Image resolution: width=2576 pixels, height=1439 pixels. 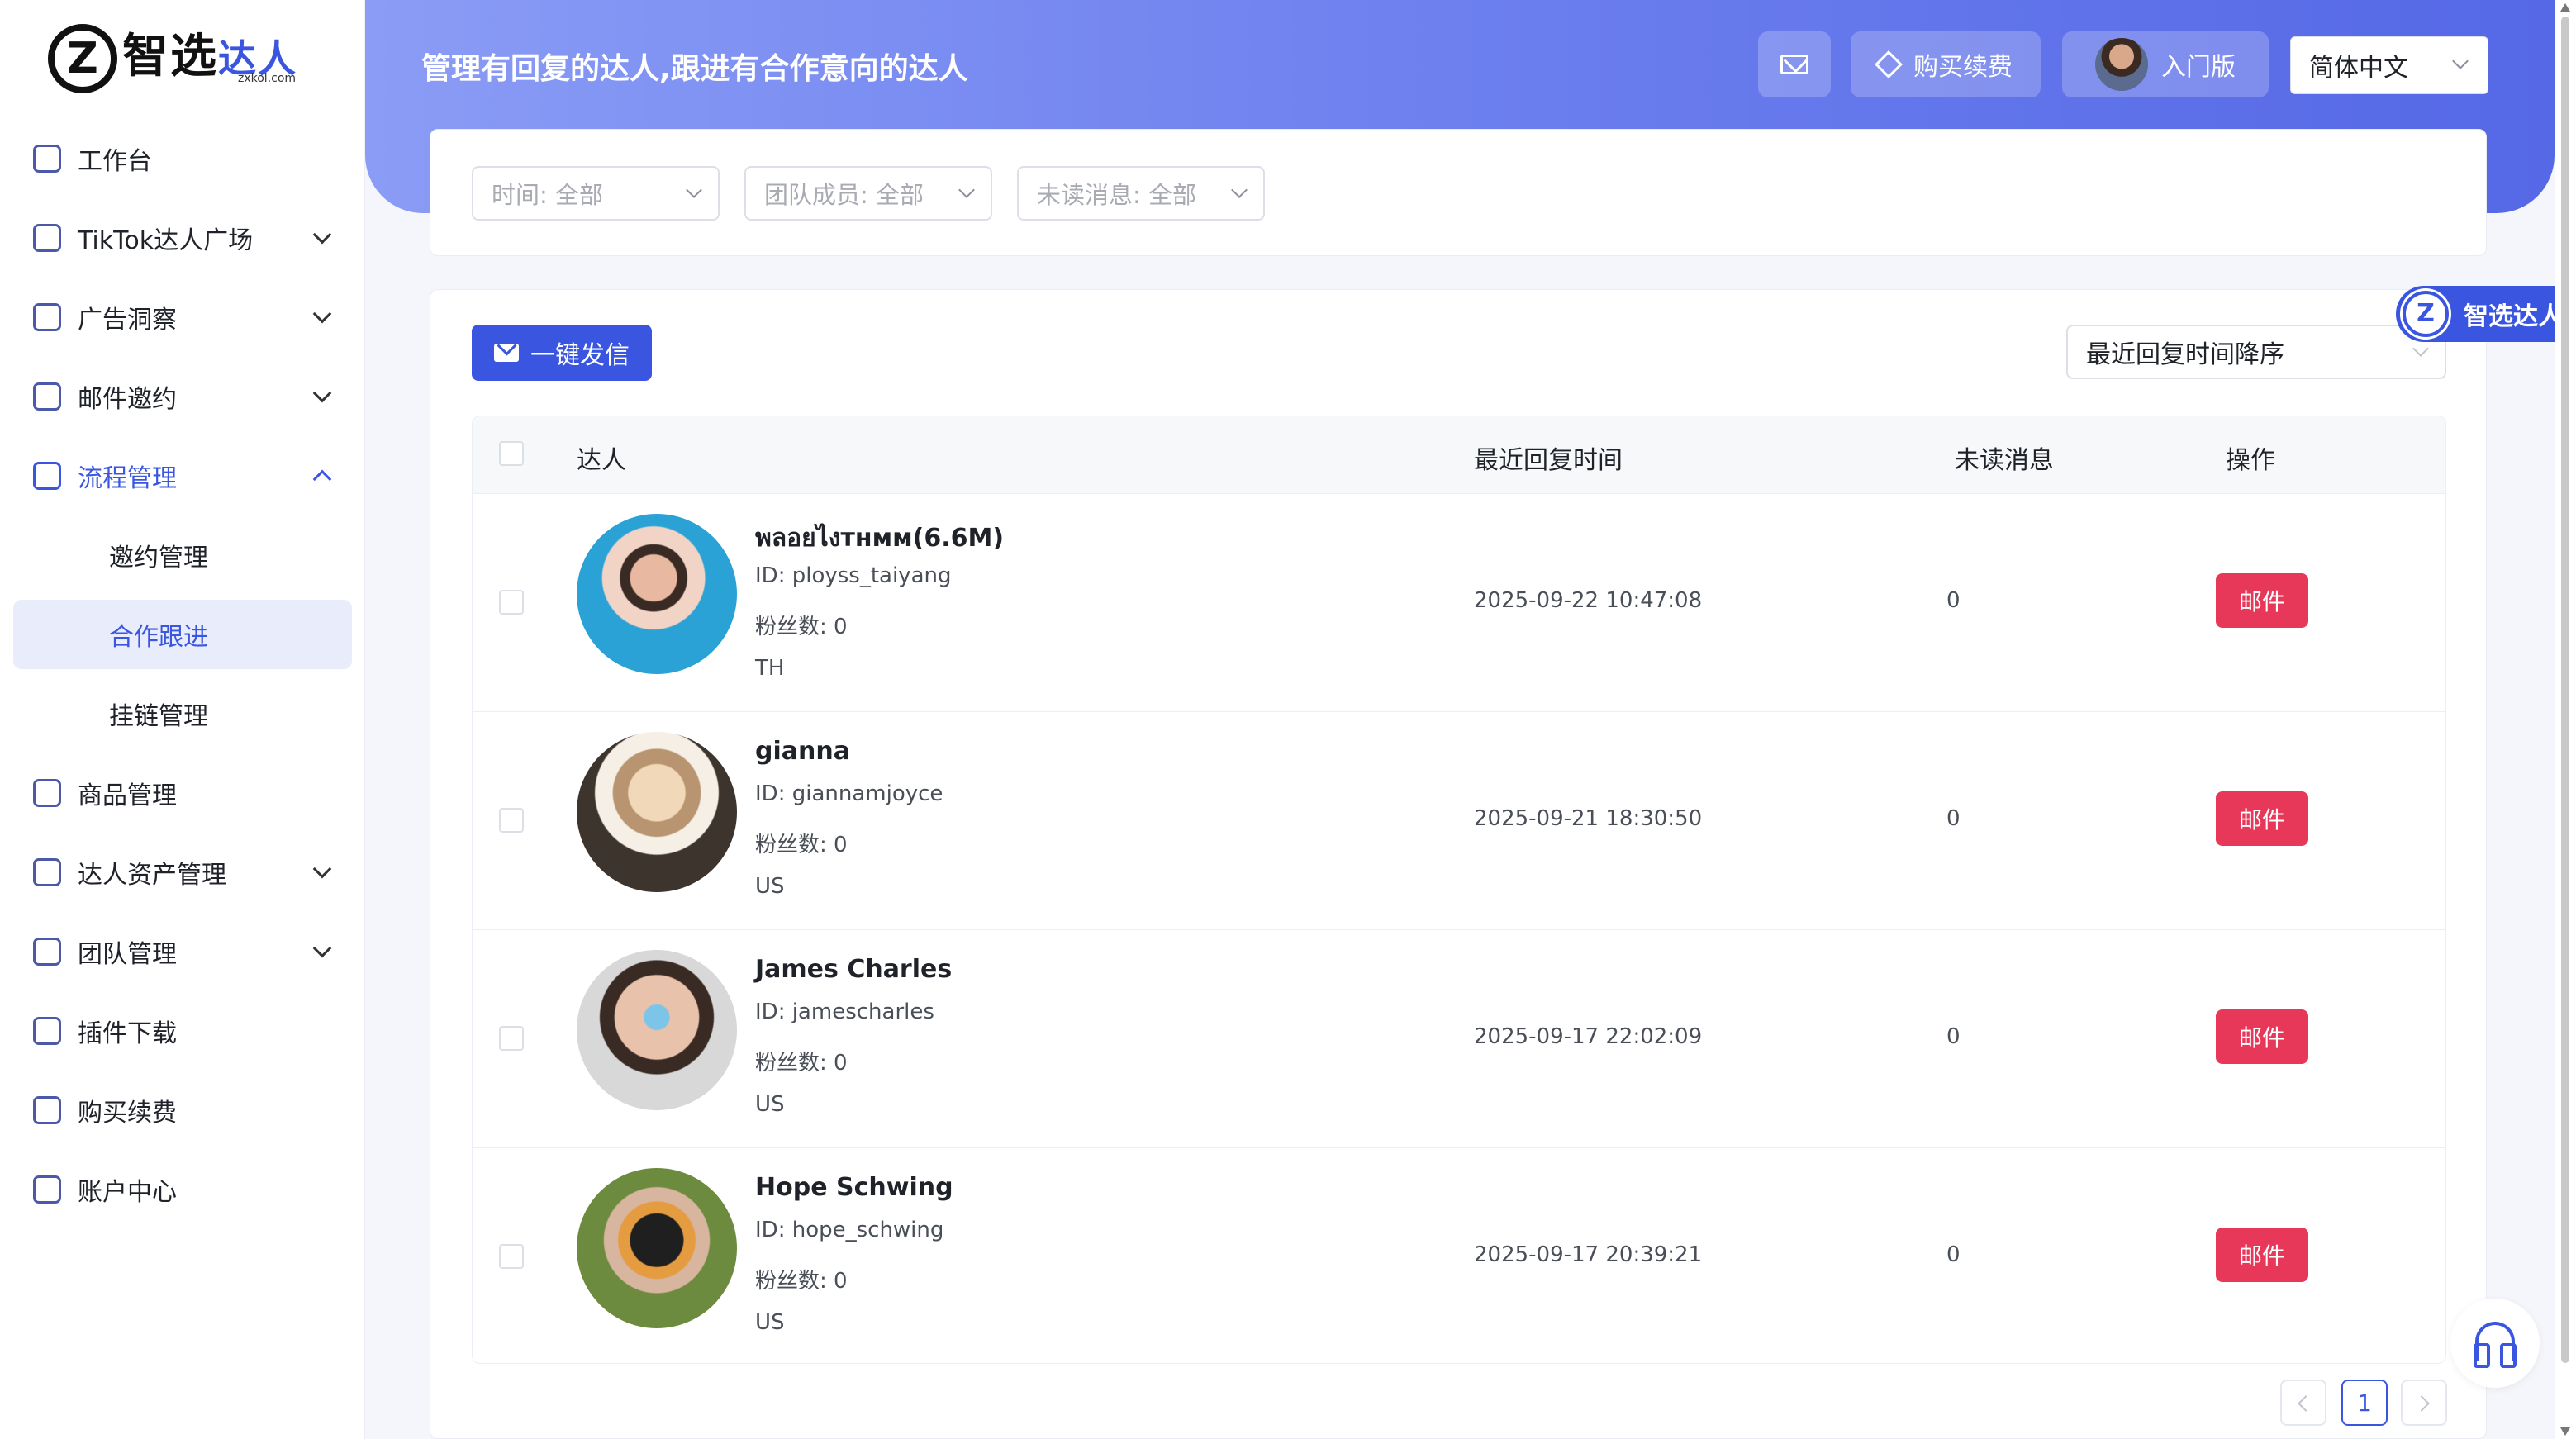 I want to click on unread-filter-value: 未读消息: 全部, so click(x=1116, y=195).